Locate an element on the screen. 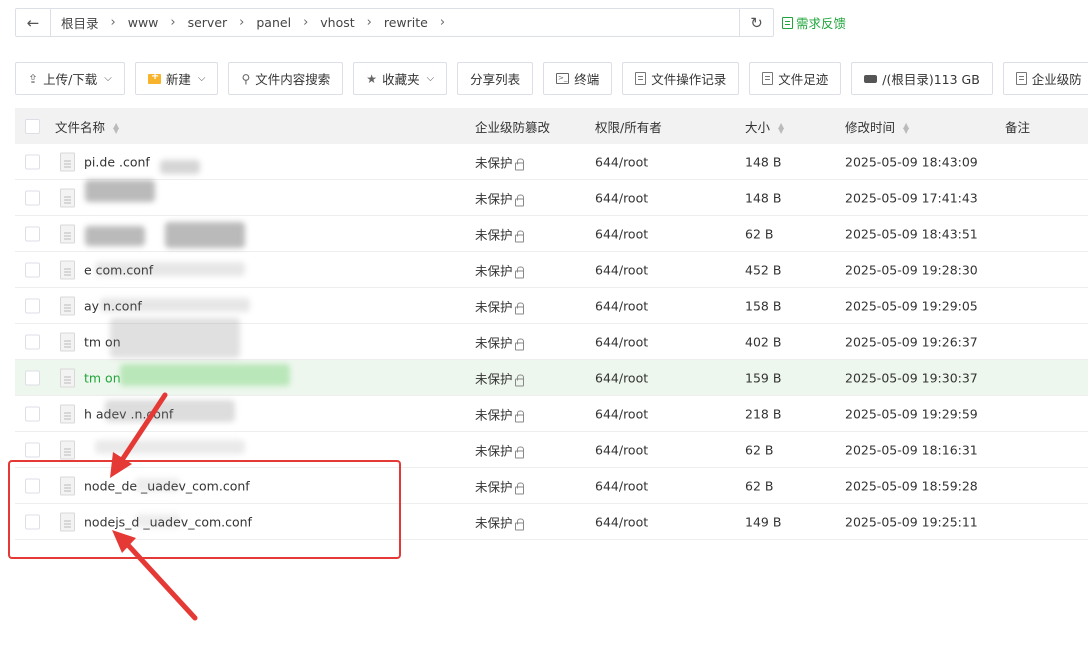  annotation-arrows is located at coordinates (154, 506).